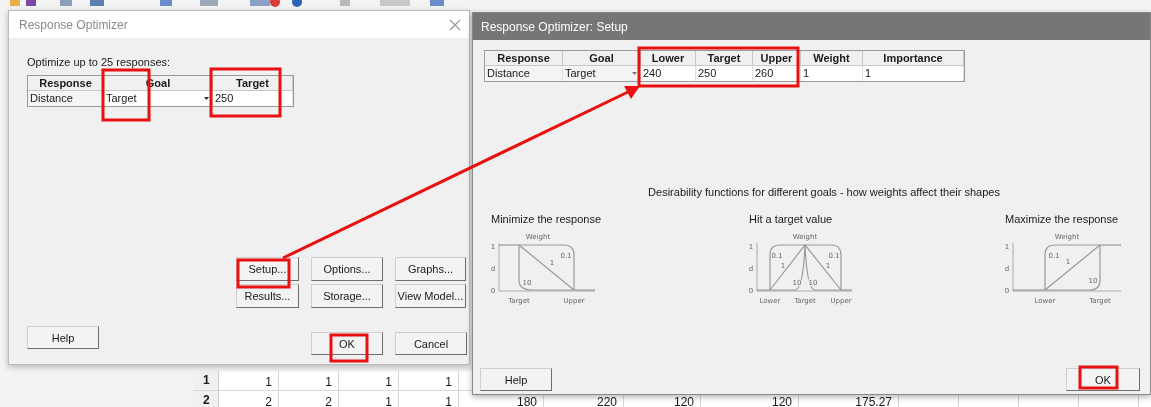 The width and height of the screenshot is (1151, 407). What do you see at coordinates (547, 219) in the screenshot?
I see `diagram-title: Minimize the response` at bounding box center [547, 219].